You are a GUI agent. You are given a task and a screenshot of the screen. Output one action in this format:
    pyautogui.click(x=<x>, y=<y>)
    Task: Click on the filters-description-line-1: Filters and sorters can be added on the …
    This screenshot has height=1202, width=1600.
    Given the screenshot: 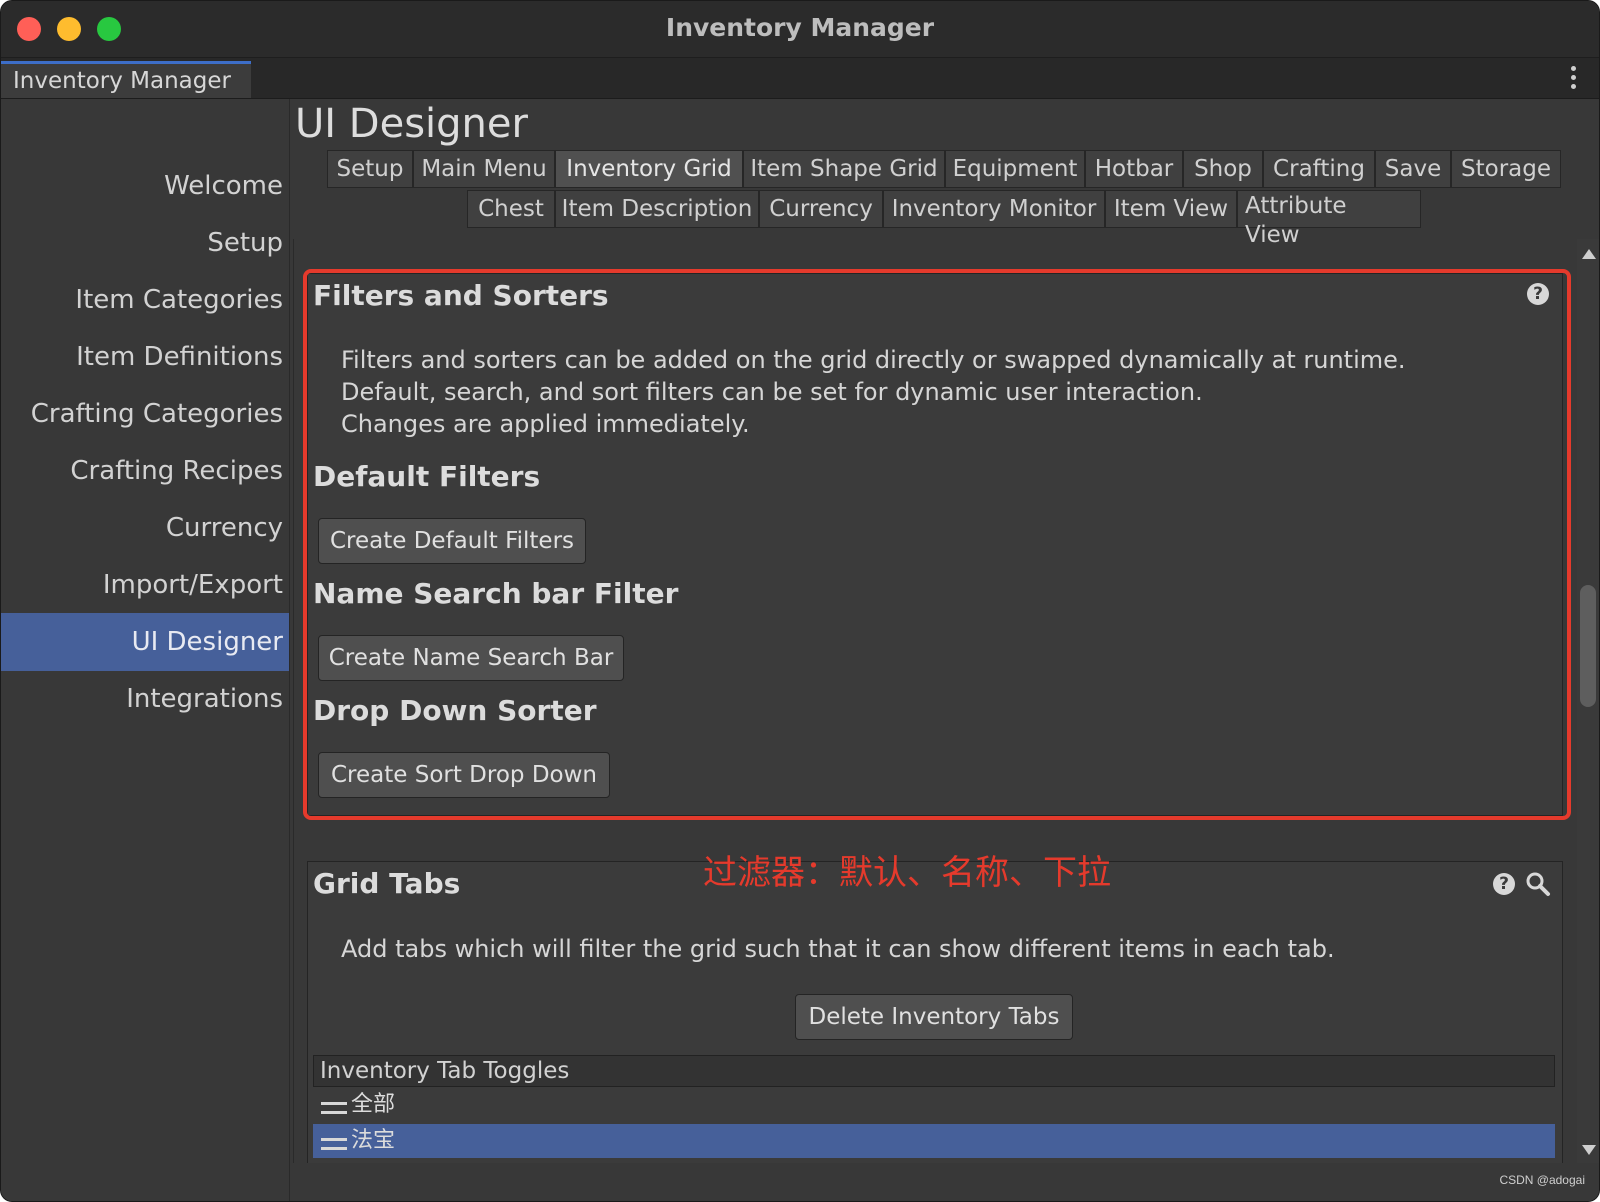 What is the action you would take?
    pyautogui.click(x=873, y=360)
    